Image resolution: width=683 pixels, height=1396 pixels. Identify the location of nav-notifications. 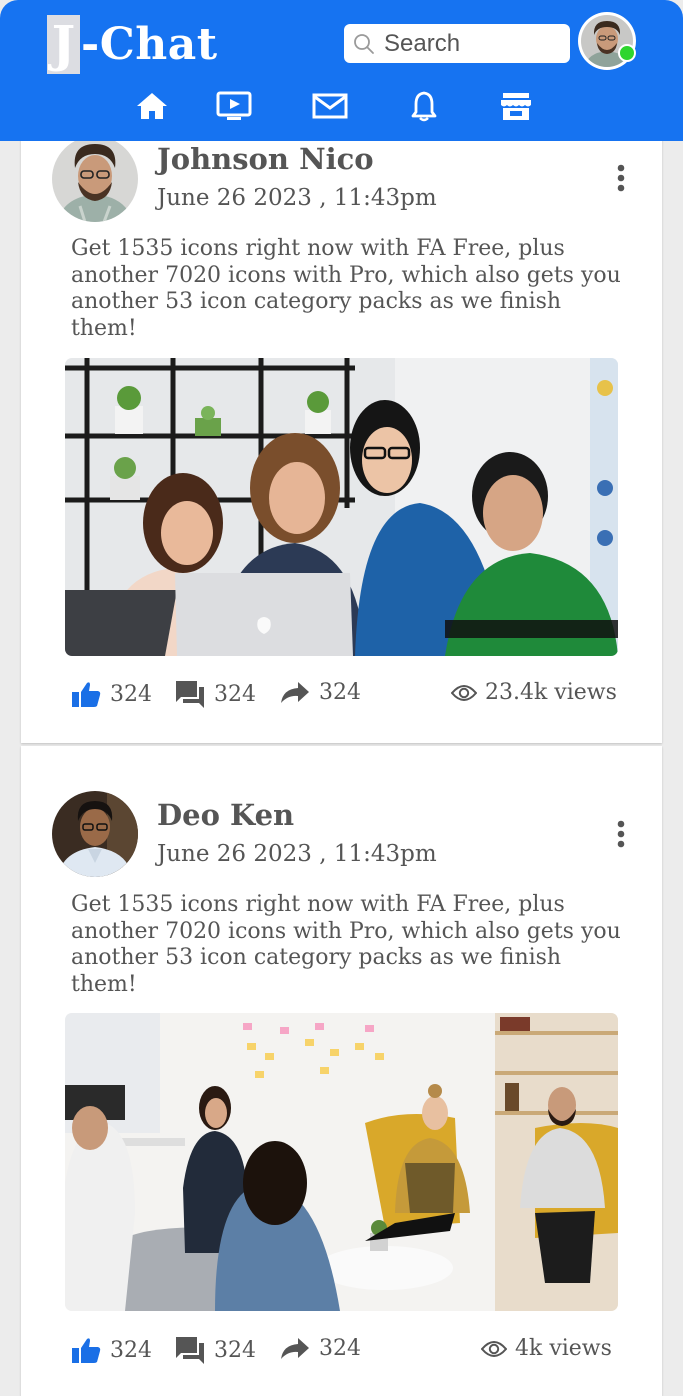
(424, 106).